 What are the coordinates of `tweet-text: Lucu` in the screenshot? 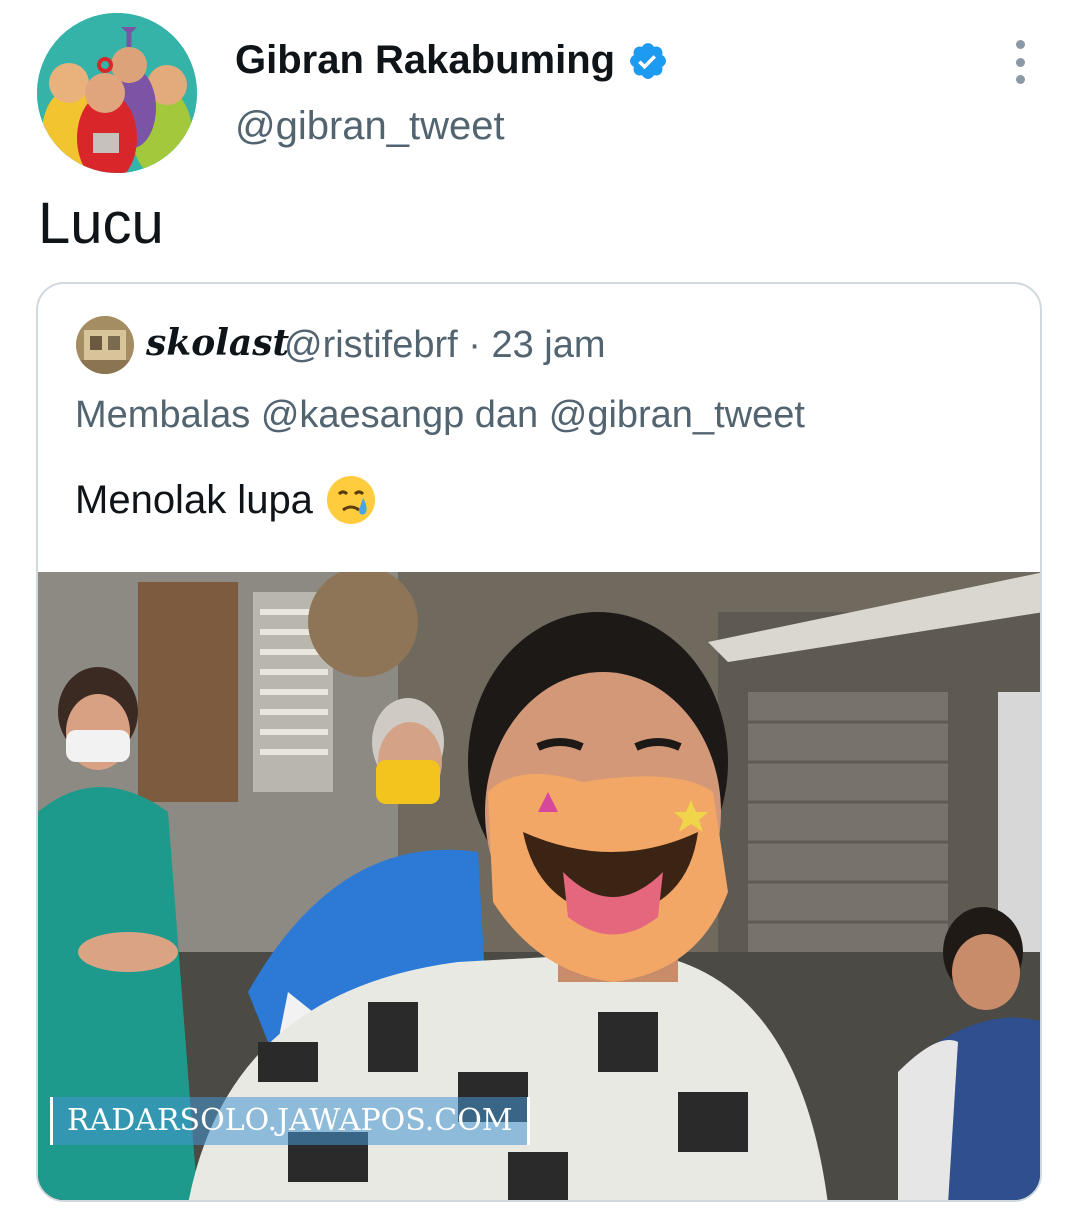 It's located at (101, 223).